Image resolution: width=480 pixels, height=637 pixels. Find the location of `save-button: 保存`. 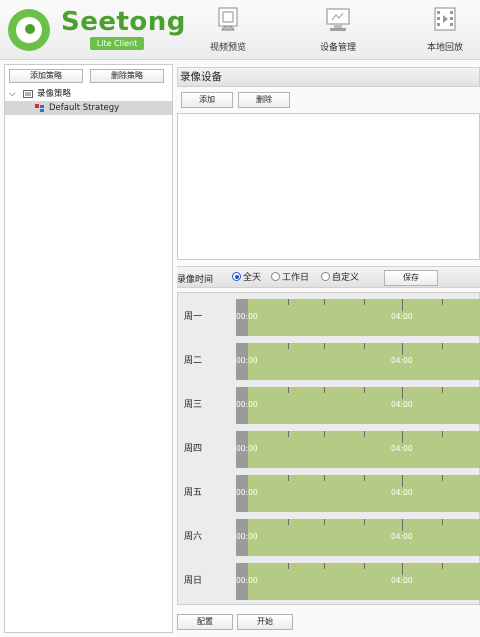

save-button: 保存 is located at coordinates (411, 278).